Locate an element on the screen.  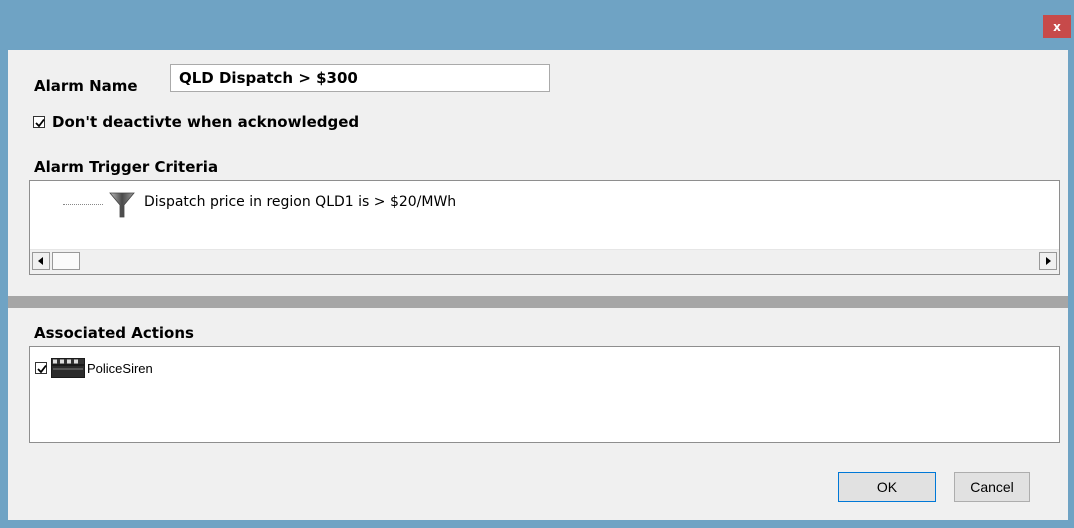
ok-button: OK is located at coordinates (887, 487).